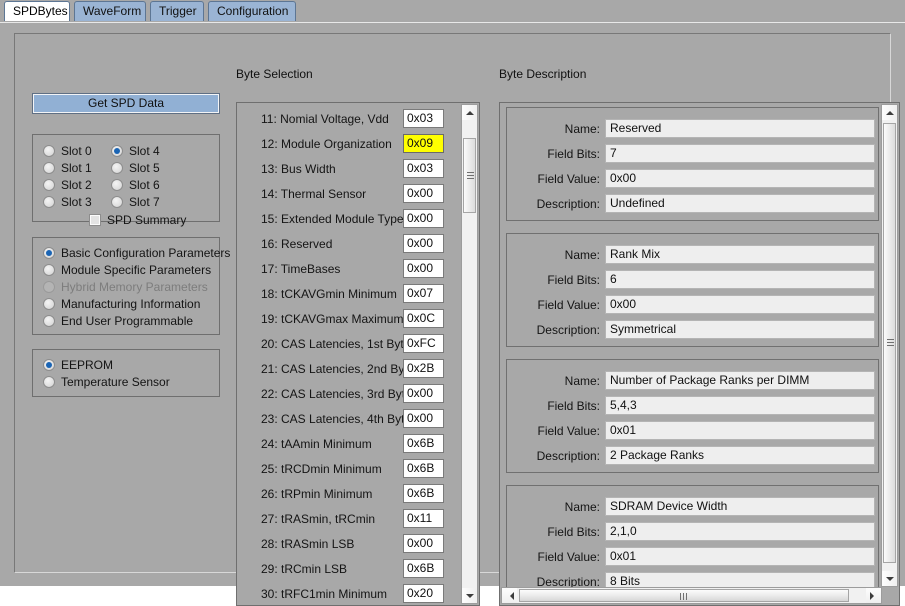 The image size is (905, 606). I want to click on byte-row: 20: CAS Latencies, 1st Byte 0xFC, so click(349, 343).